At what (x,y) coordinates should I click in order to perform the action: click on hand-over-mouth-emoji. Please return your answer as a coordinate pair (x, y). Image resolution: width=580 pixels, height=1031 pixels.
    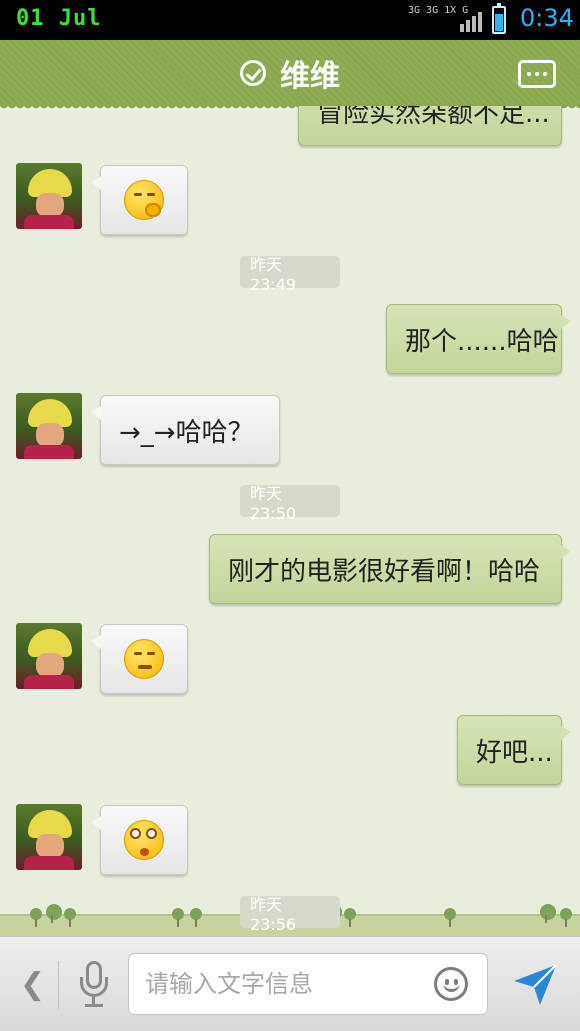
    Looking at the image, I should click on (144, 200).